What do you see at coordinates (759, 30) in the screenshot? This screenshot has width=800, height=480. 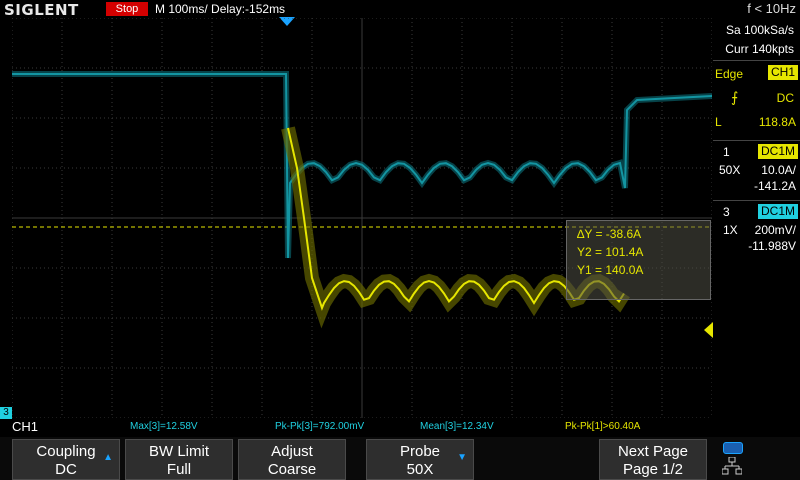 I see `sample-rate: Sa 100kSa/s` at bounding box center [759, 30].